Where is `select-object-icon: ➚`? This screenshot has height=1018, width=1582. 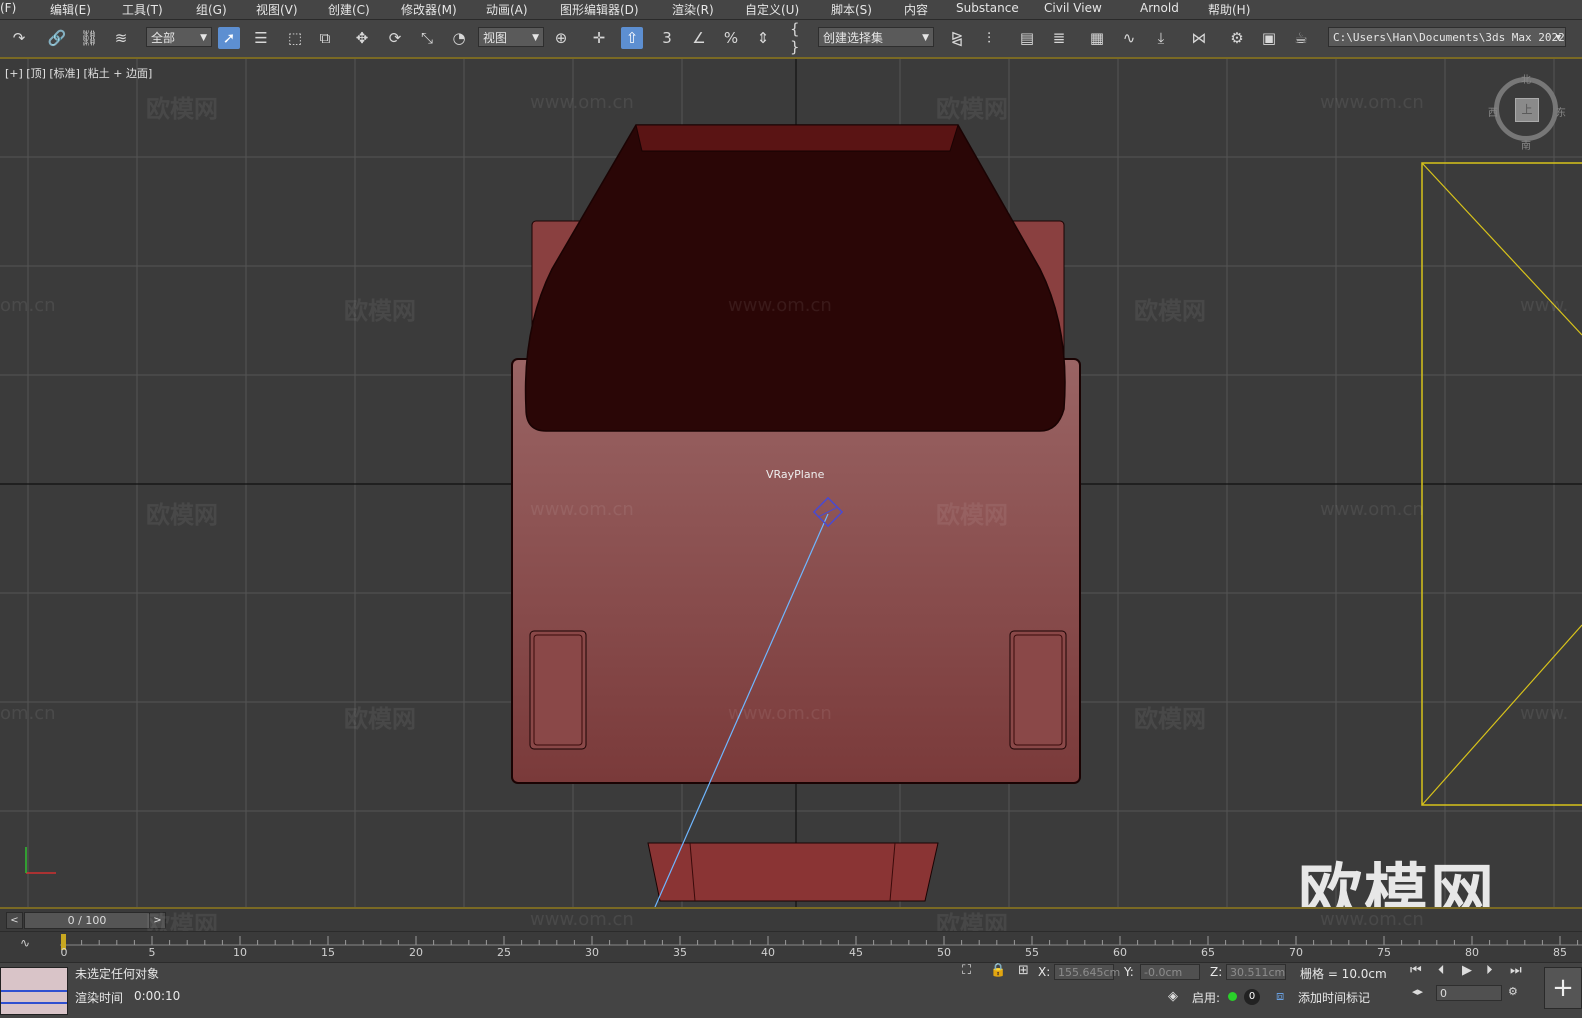
select-object-icon: ➚ is located at coordinates (229, 38).